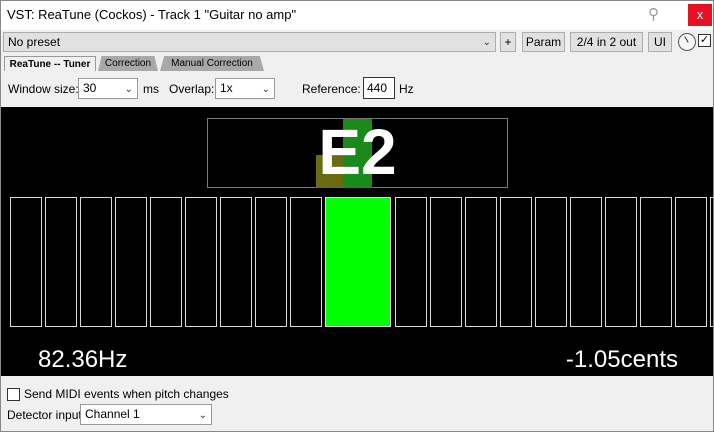 This screenshot has width=714, height=432. I want to click on close-button: x, so click(700, 15).